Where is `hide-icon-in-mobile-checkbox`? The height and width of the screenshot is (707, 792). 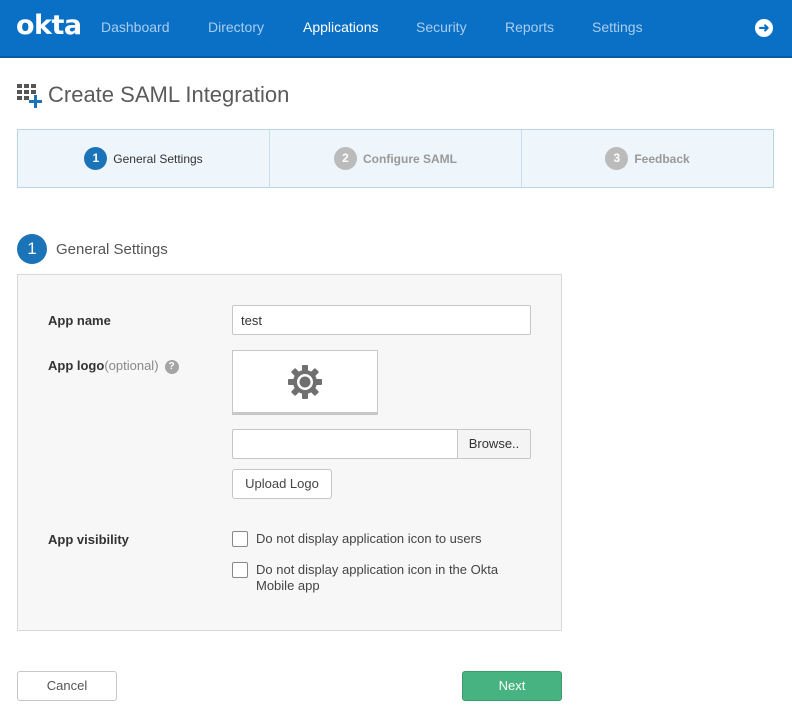 hide-icon-in-mobile-checkbox is located at coordinates (240, 570).